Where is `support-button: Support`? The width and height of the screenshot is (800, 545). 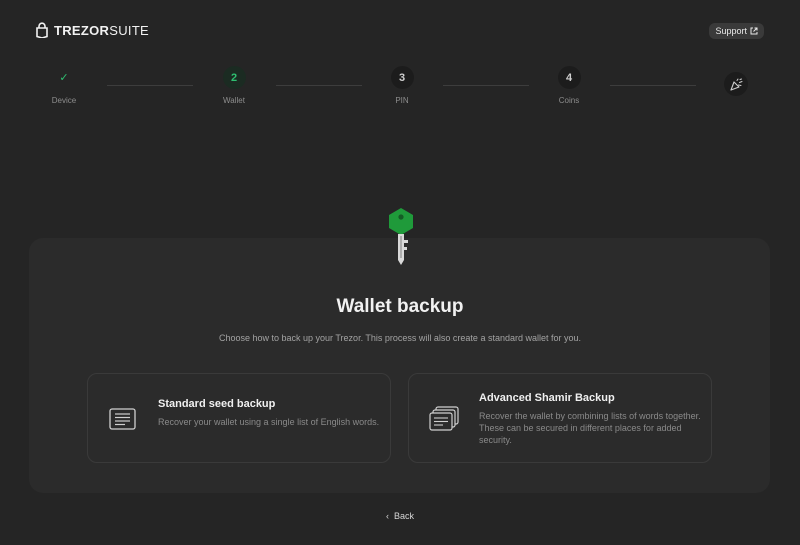 support-button: Support is located at coordinates (736, 31).